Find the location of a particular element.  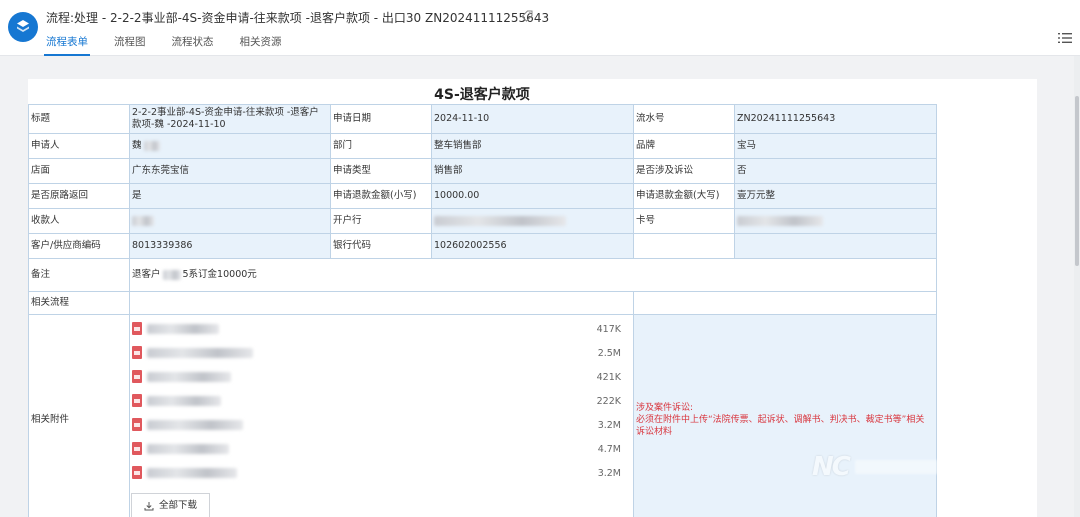

apply-date-value: 2024-11-10 is located at coordinates (532, 119).